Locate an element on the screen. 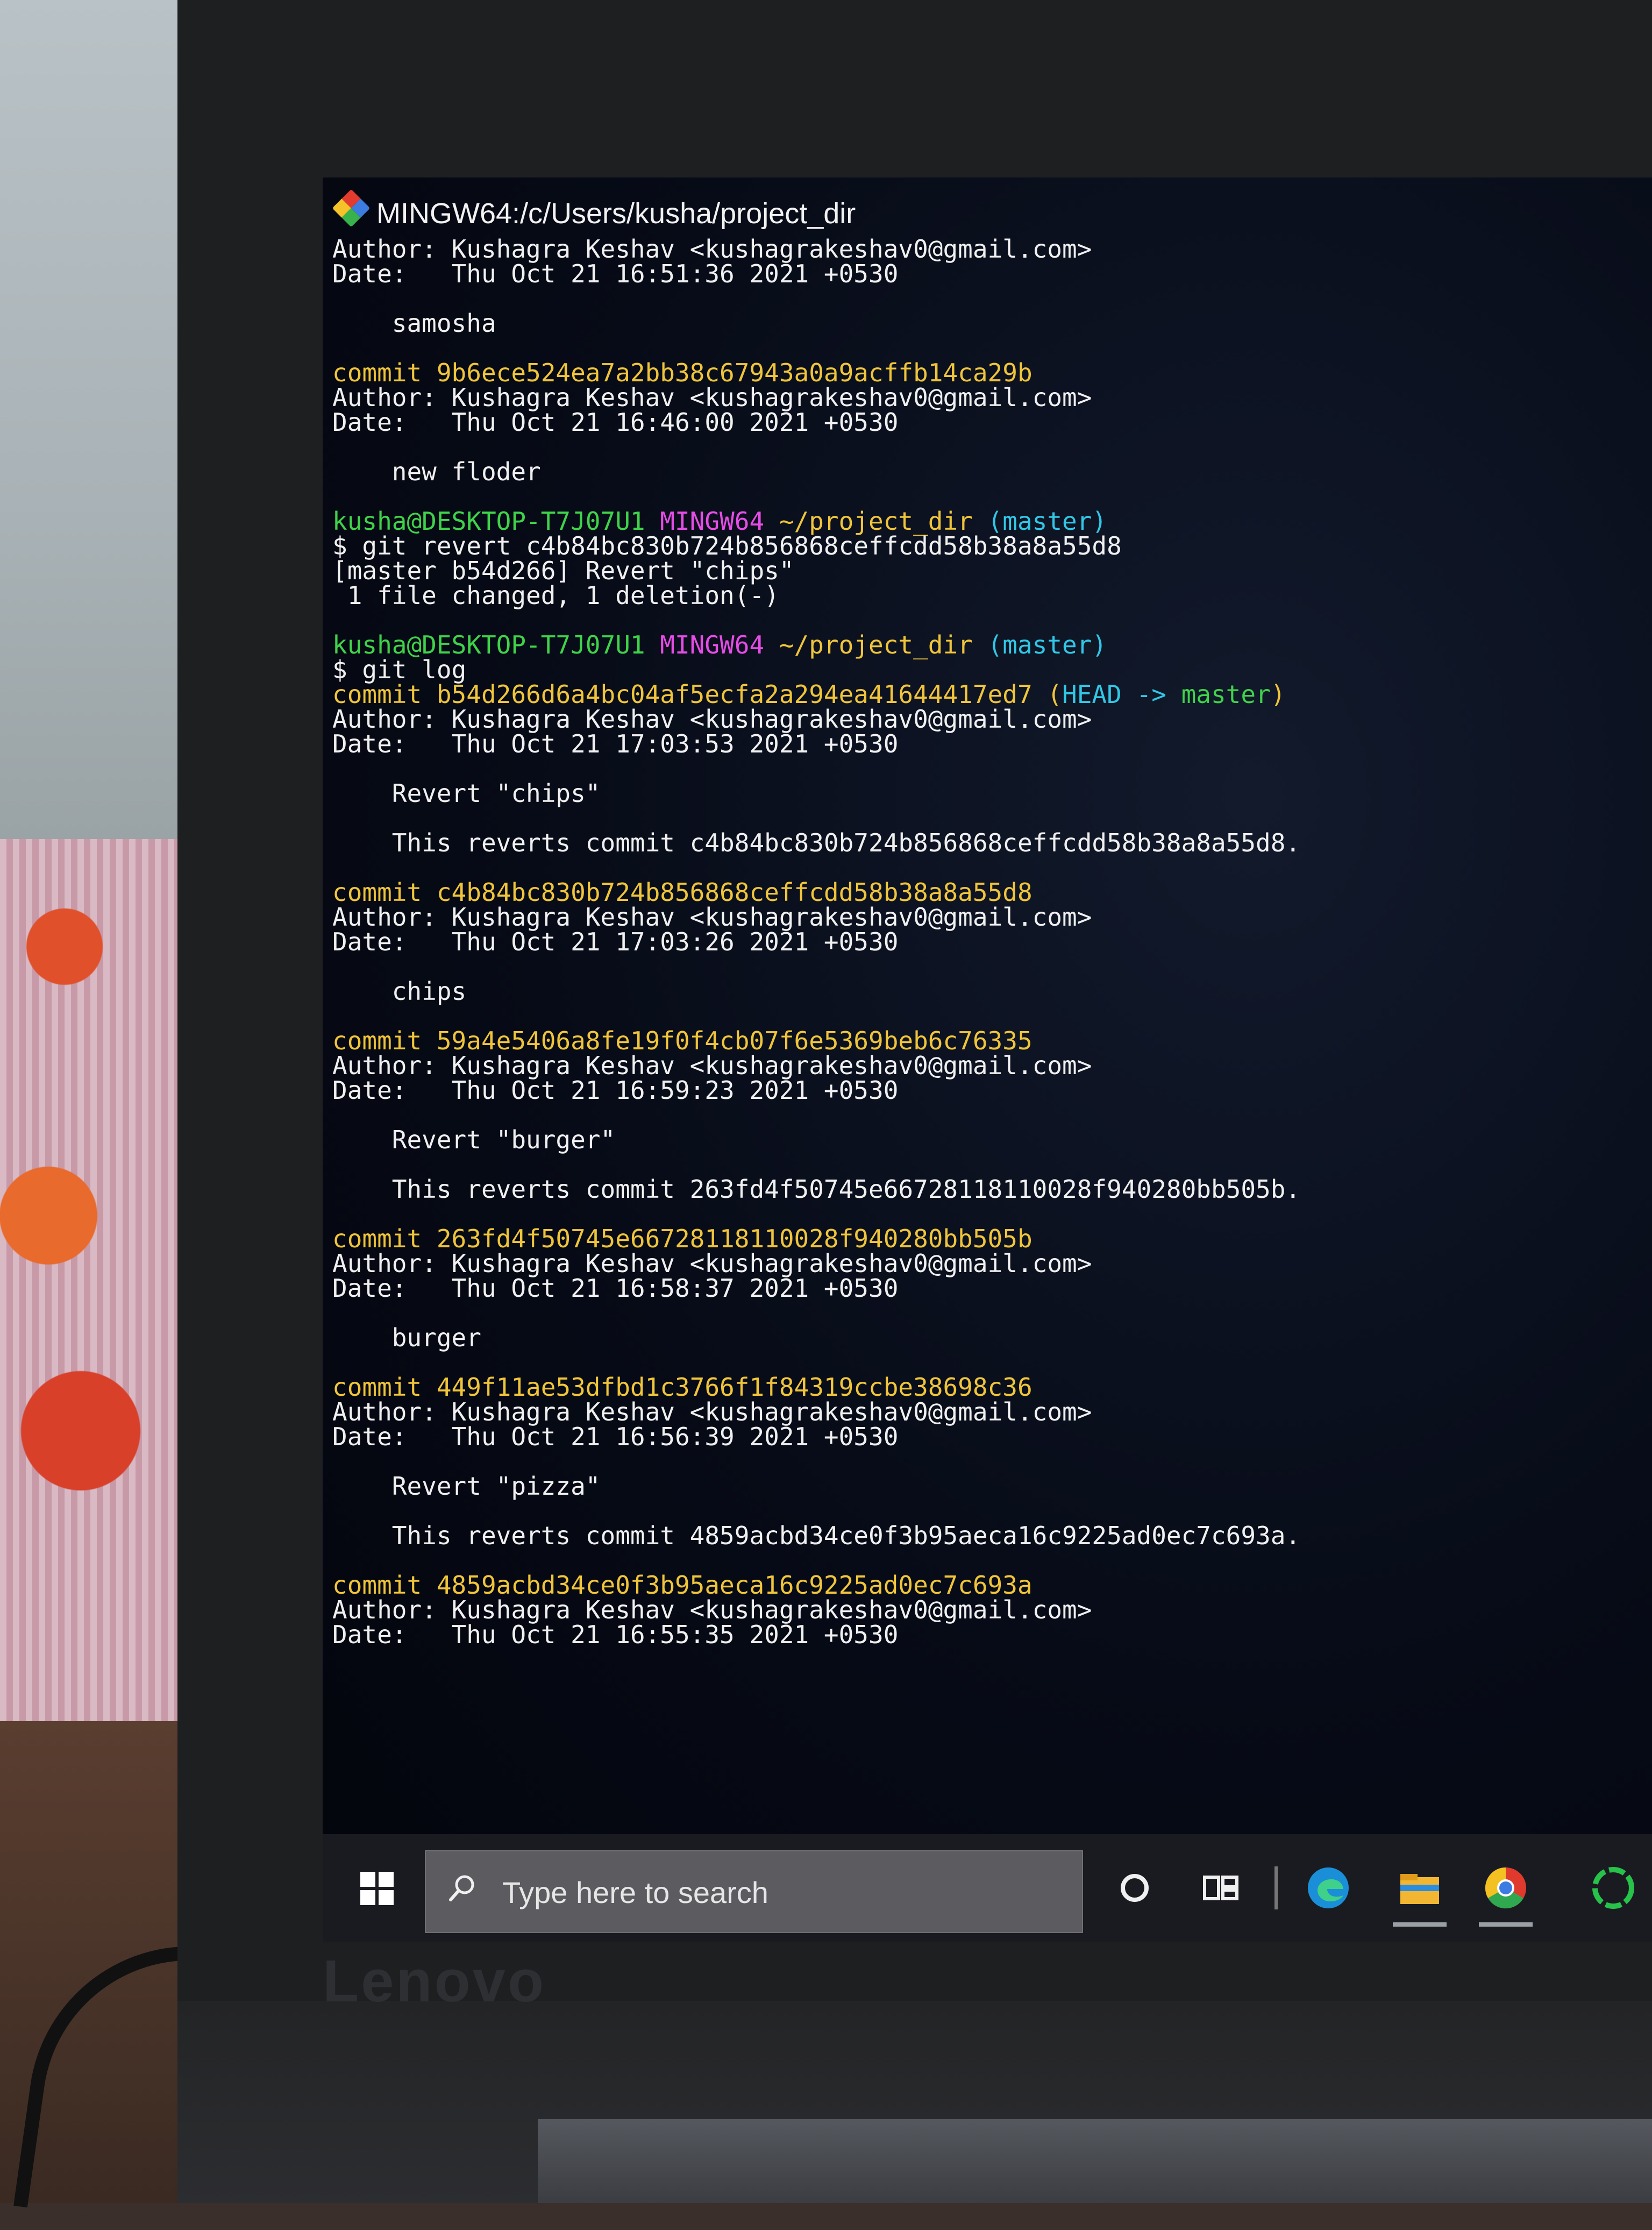  terminal-text: 1 file changed, 1 deletion(-) is located at coordinates (555, 595).